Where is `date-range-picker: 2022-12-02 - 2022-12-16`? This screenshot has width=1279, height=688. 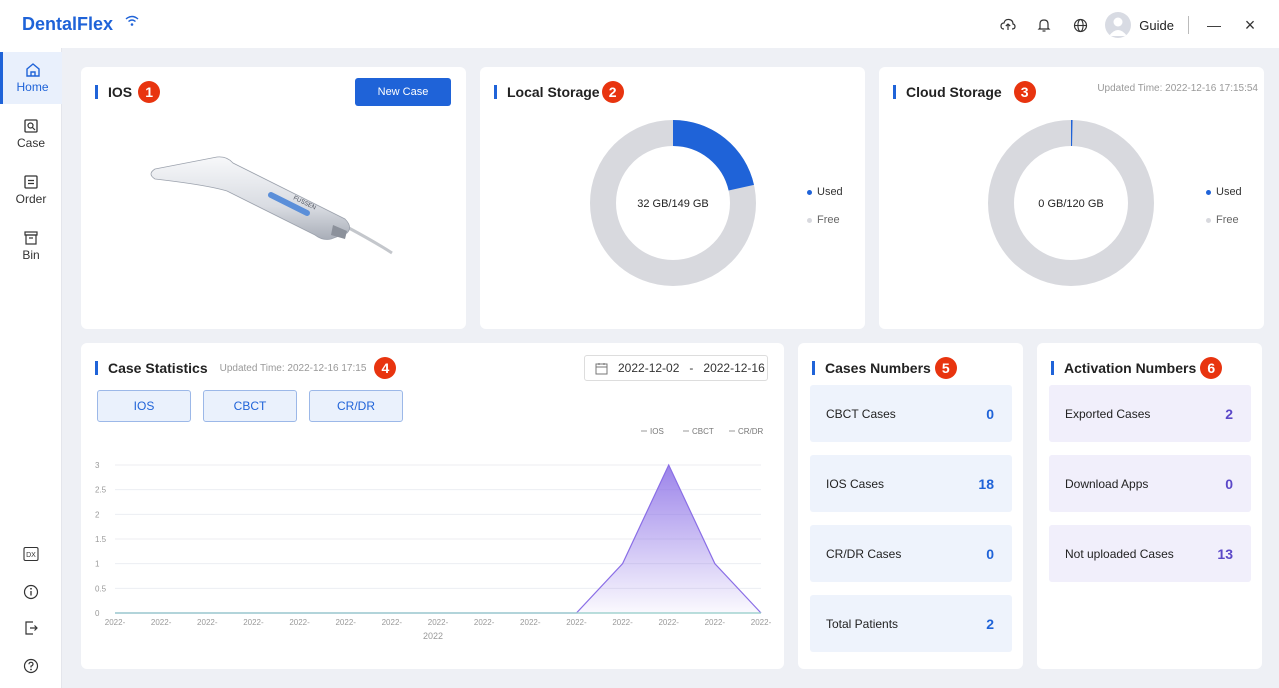
date-range-picker: 2022-12-02 - 2022-12-16 is located at coordinates (676, 368).